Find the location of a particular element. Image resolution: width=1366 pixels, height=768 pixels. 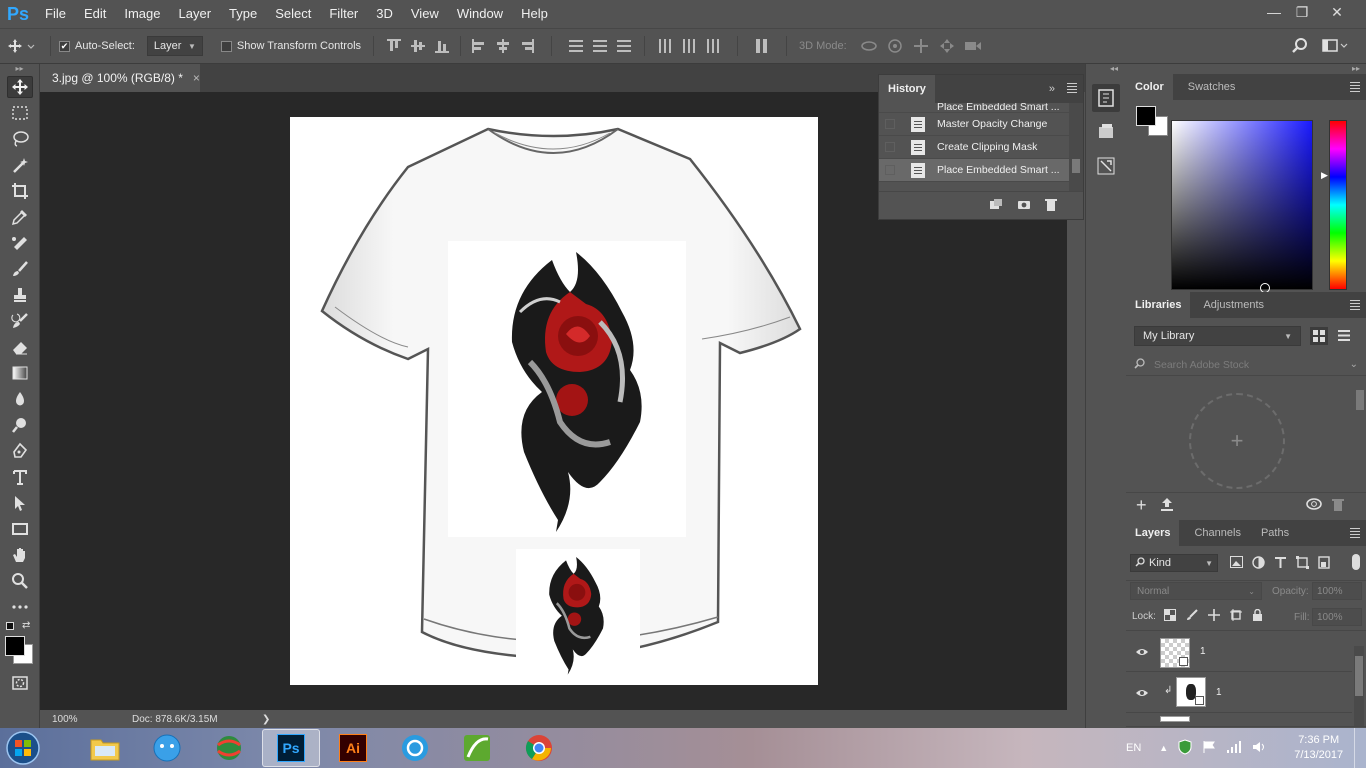

menu-image: Image is located at coordinates (142, 14).